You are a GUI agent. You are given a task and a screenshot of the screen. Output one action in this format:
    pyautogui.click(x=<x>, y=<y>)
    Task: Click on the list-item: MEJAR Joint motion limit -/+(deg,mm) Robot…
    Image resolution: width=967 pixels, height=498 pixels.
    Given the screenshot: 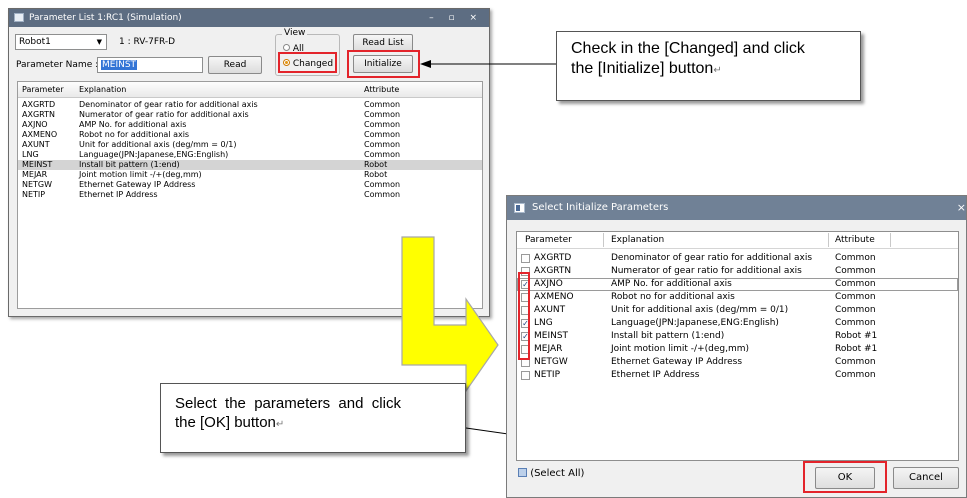 What is the action you would take?
    pyautogui.click(x=737, y=349)
    